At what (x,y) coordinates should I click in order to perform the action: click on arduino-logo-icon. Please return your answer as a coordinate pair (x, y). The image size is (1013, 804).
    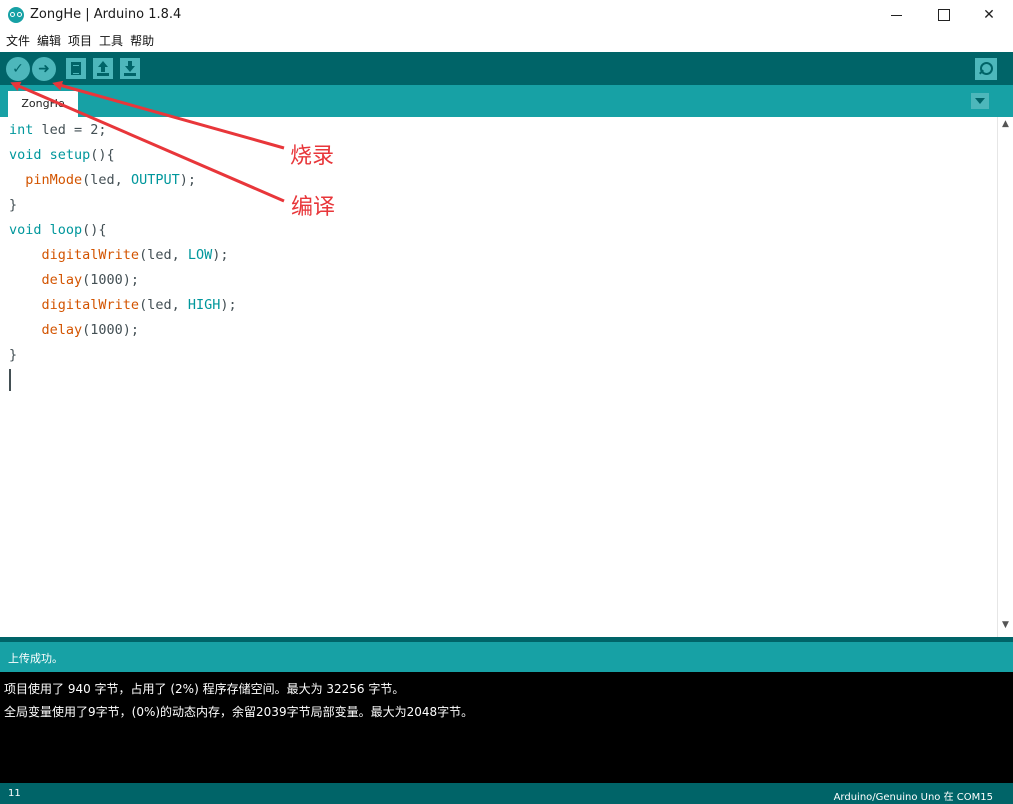
    Looking at the image, I should click on (16, 15).